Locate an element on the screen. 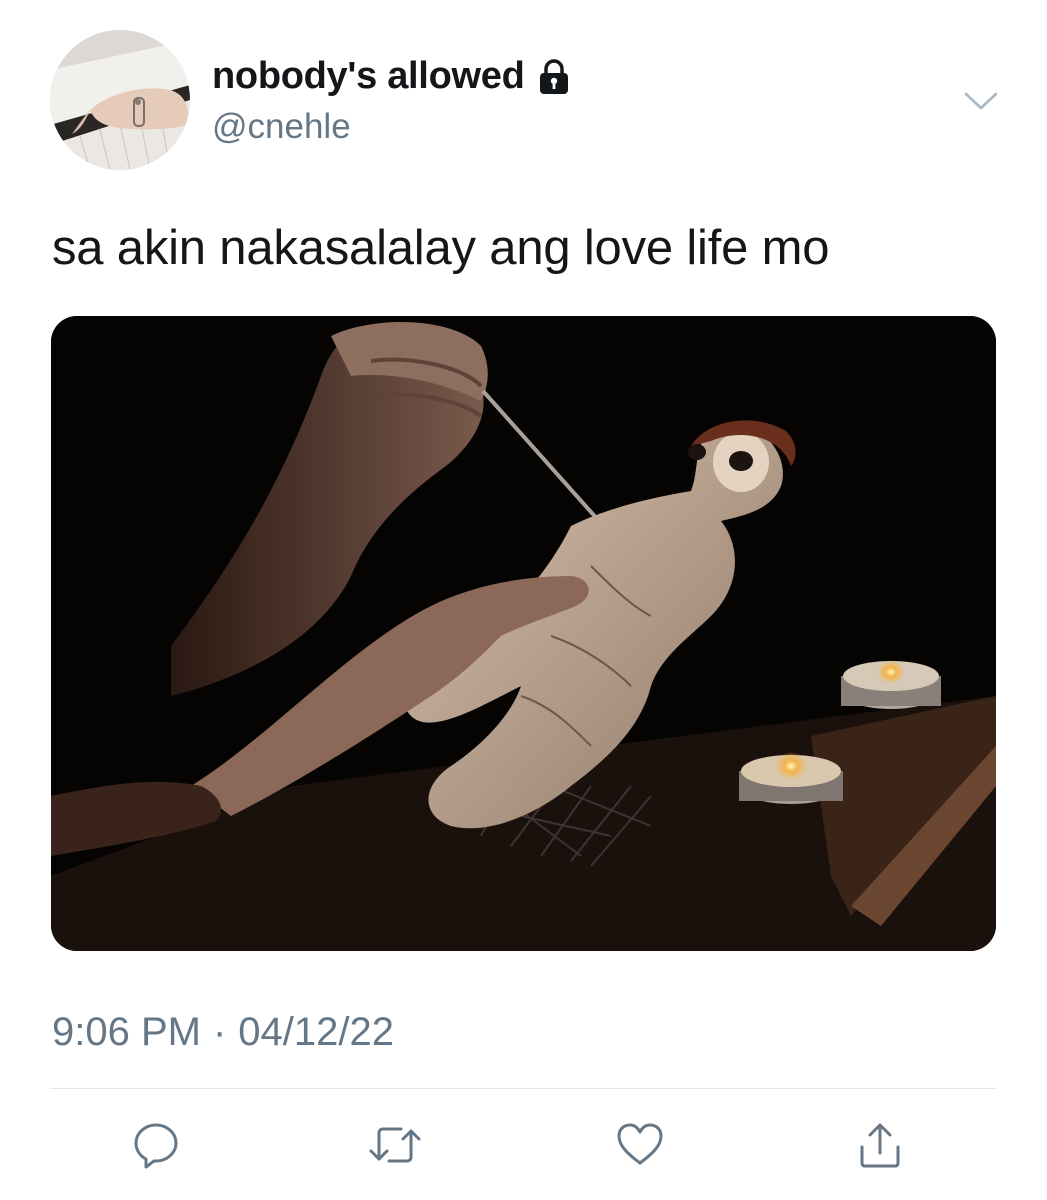 The width and height of the screenshot is (1047, 1200). retweet-icon is located at coordinates (395, 1145).